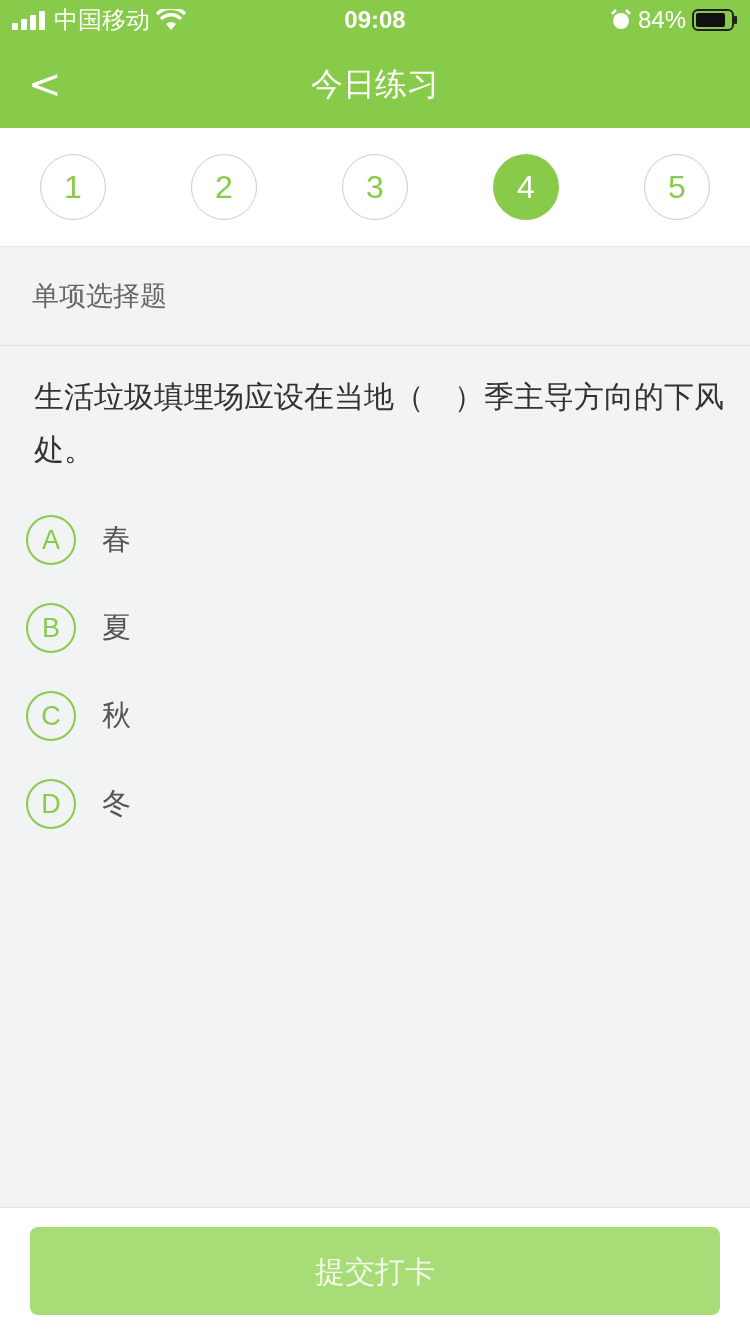  What do you see at coordinates (116, 716) in the screenshot?
I see `option-text: 秋` at bounding box center [116, 716].